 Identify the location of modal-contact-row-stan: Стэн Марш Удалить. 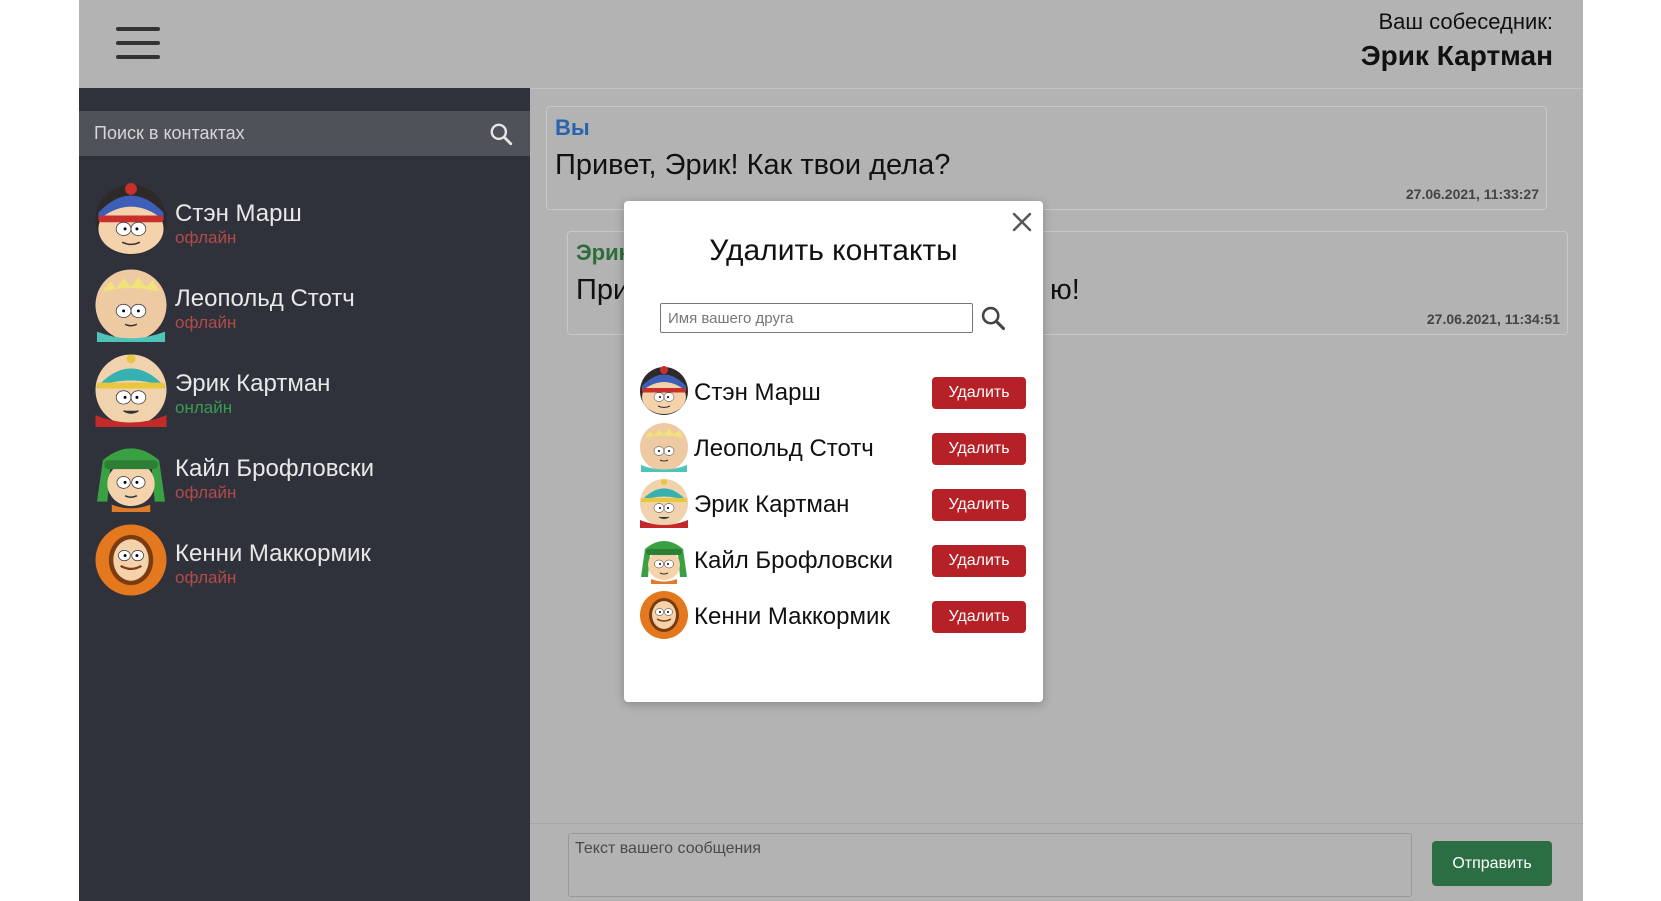
(834, 390).